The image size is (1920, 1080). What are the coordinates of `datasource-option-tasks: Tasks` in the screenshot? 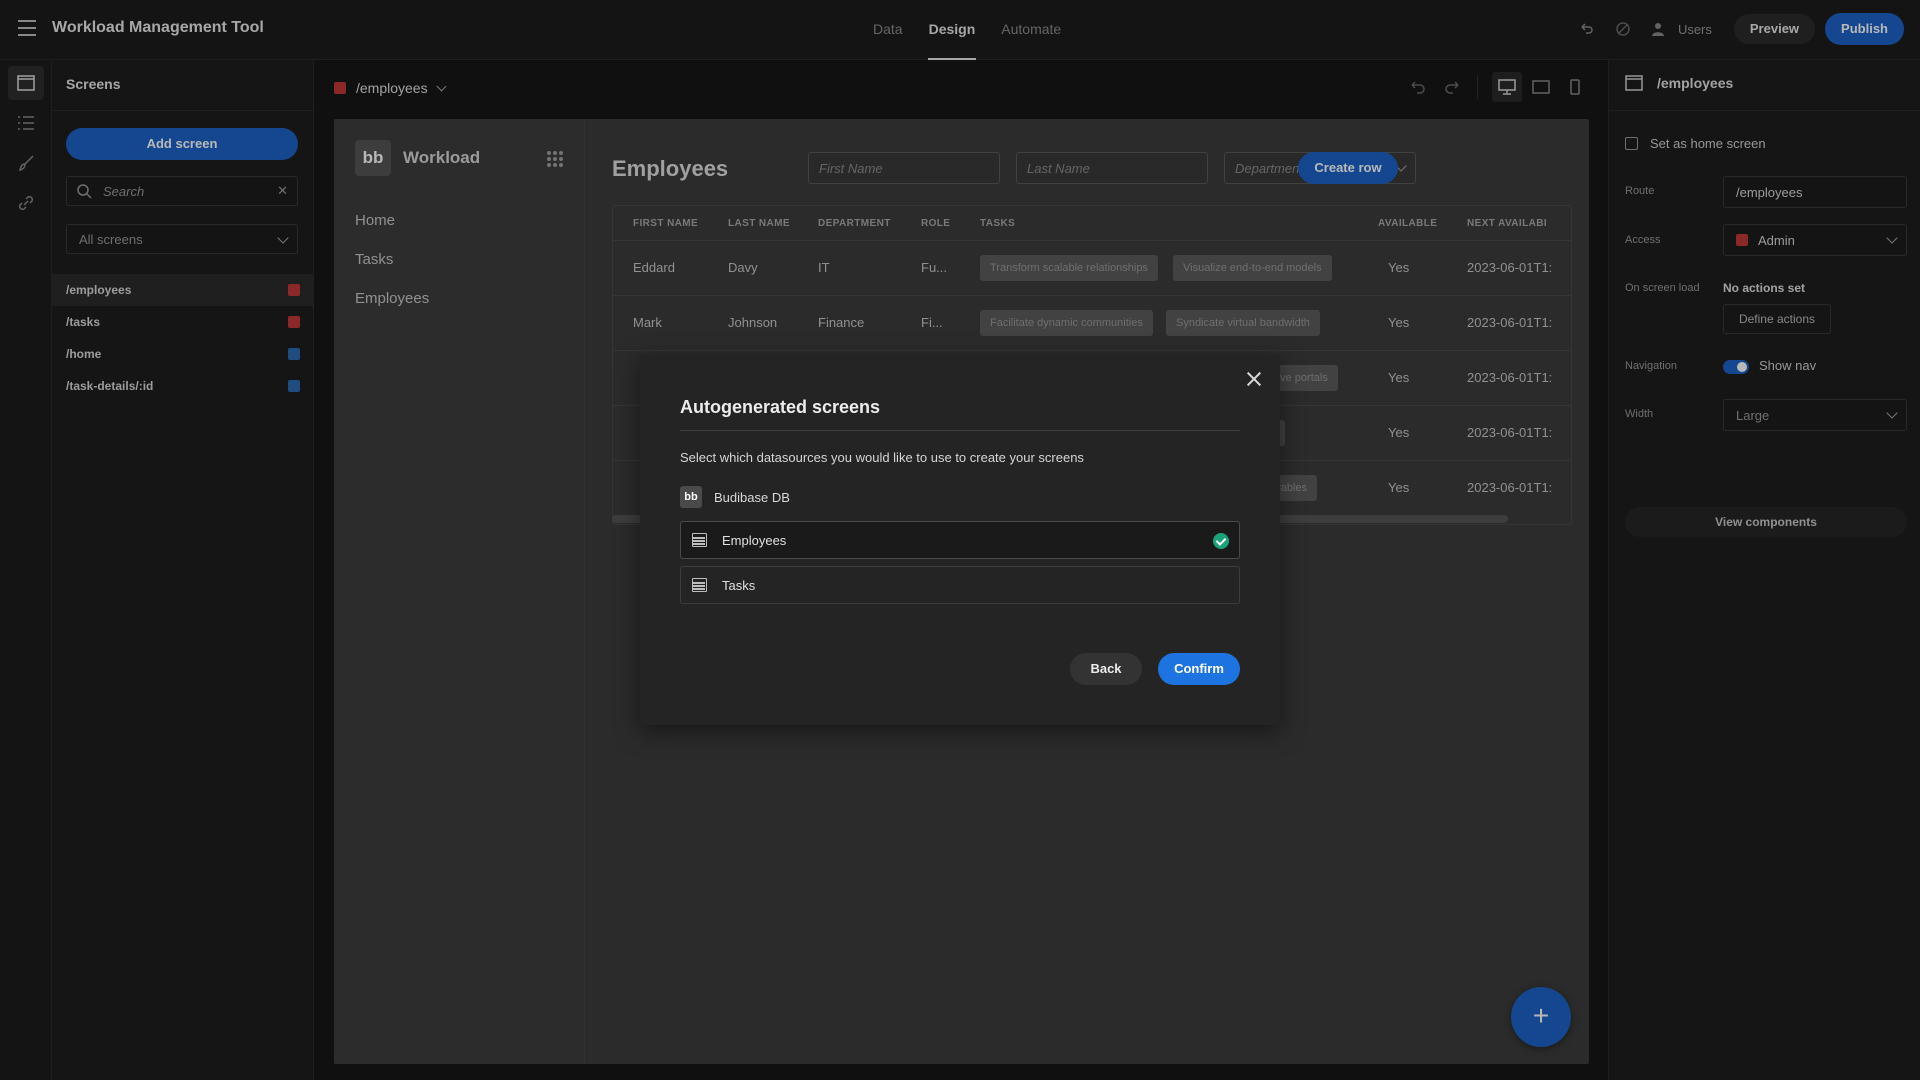 It's located at (960, 585).